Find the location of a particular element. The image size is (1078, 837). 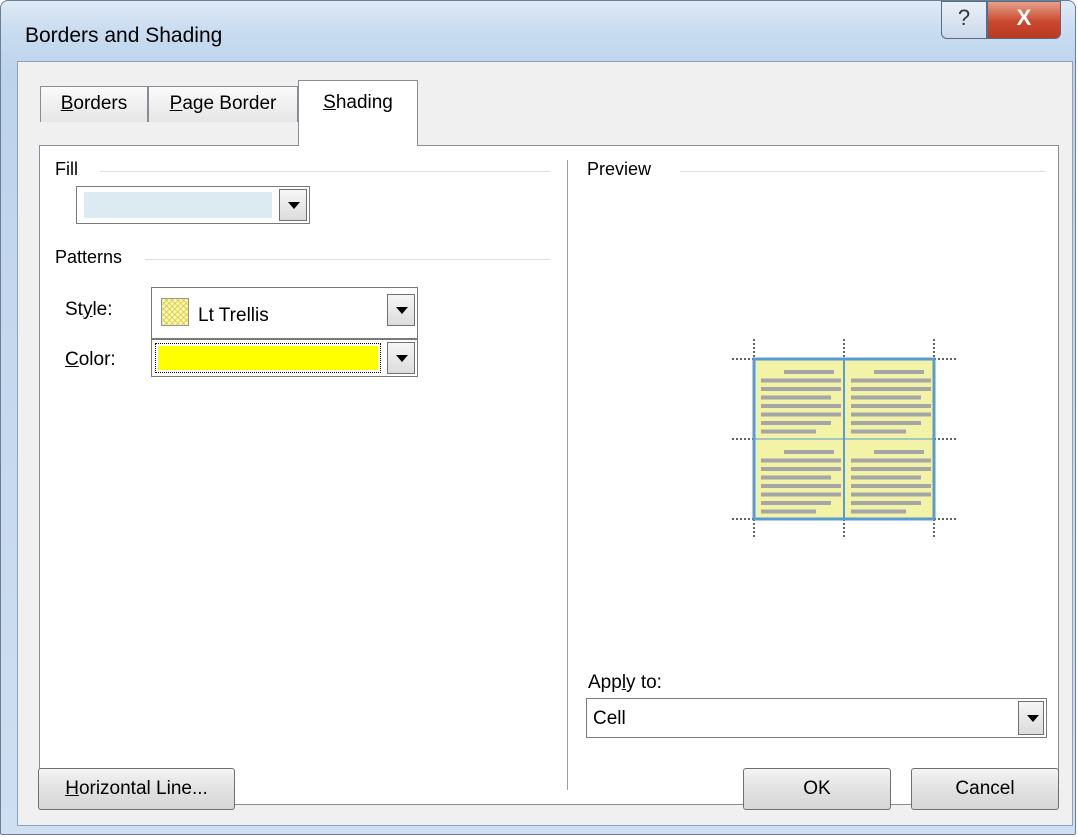

preview-group-label: Preview is located at coordinates (623, 169).